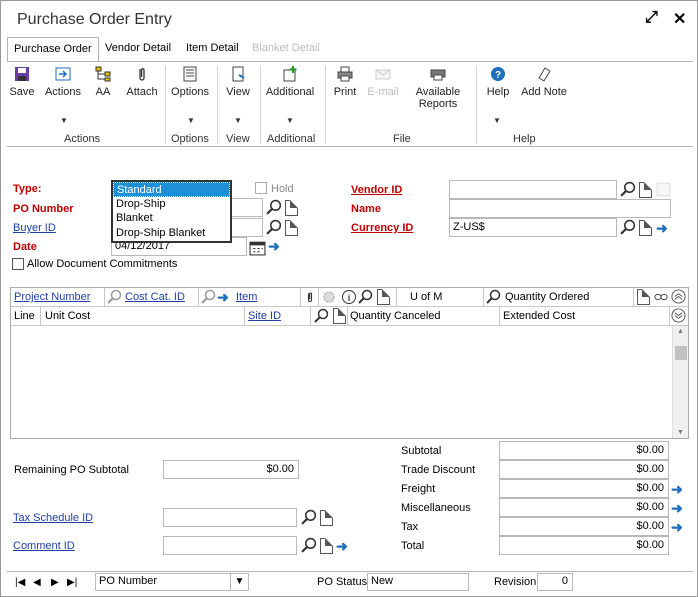  I want to click on tab-vendor-detail: Vendor Detail, so click(138, 49).